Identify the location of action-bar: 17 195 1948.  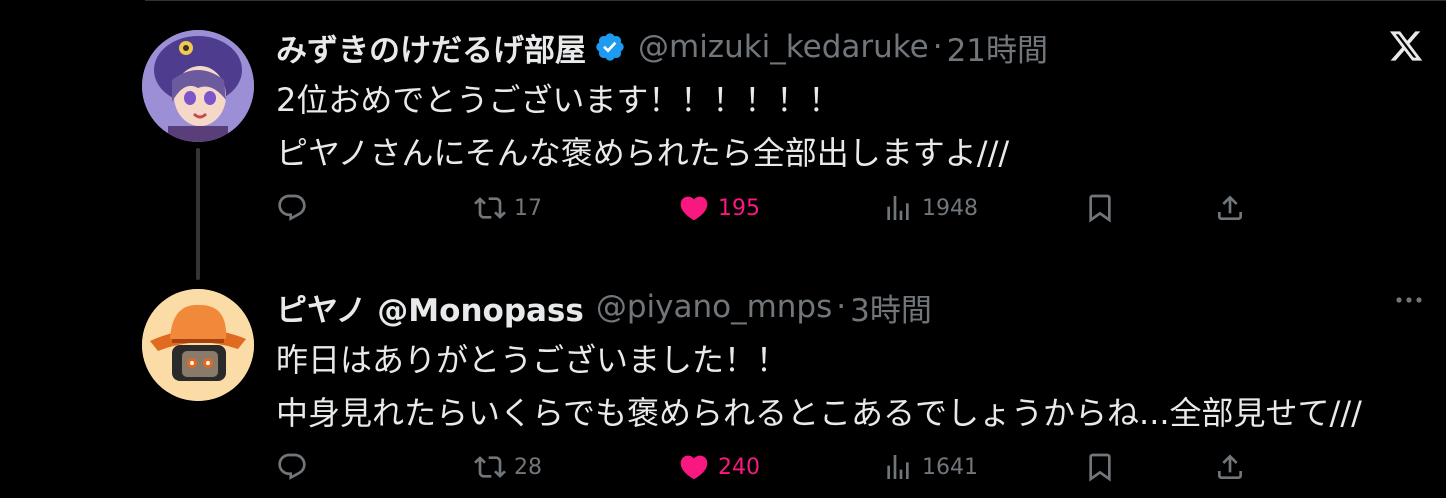
(766, 208).